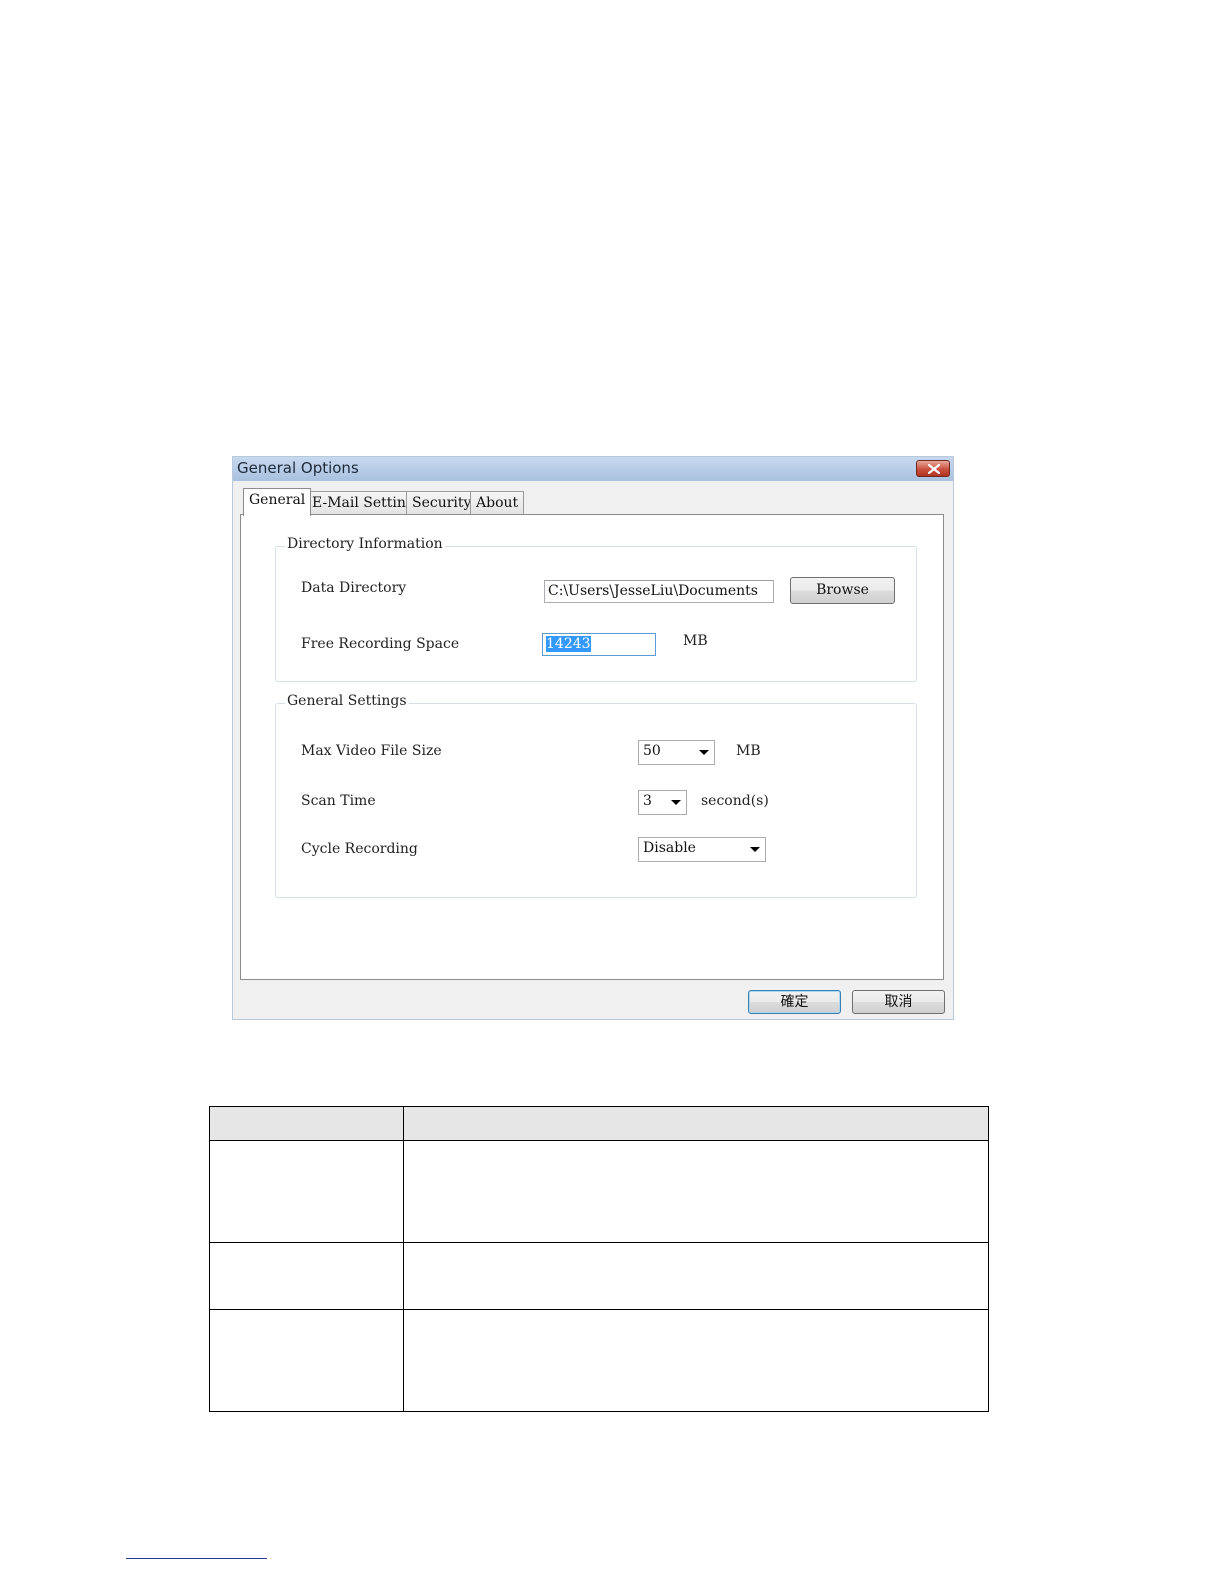  Describe the element at coordinates (647, 801) in the screenshot. I see `scan-time-value: 3` at that location.